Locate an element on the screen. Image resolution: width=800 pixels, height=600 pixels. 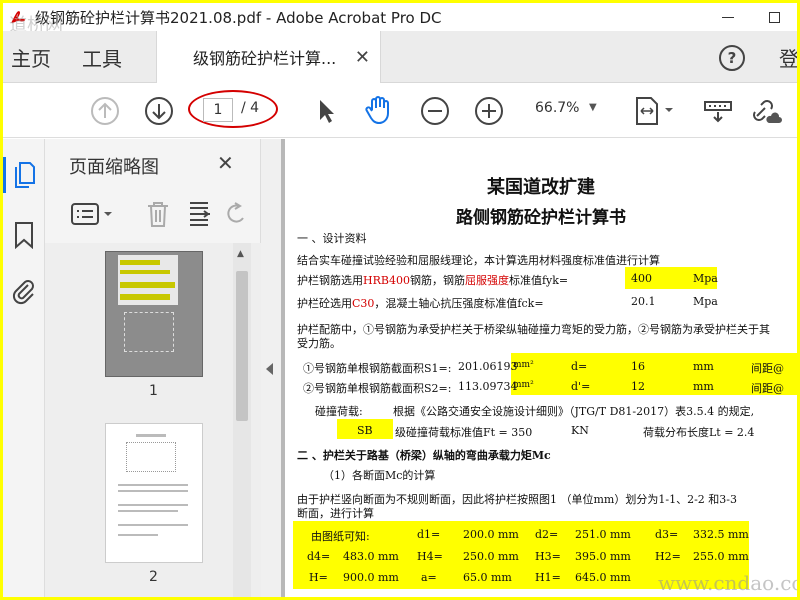
options-list-icon is located at coordinates (91, 214).